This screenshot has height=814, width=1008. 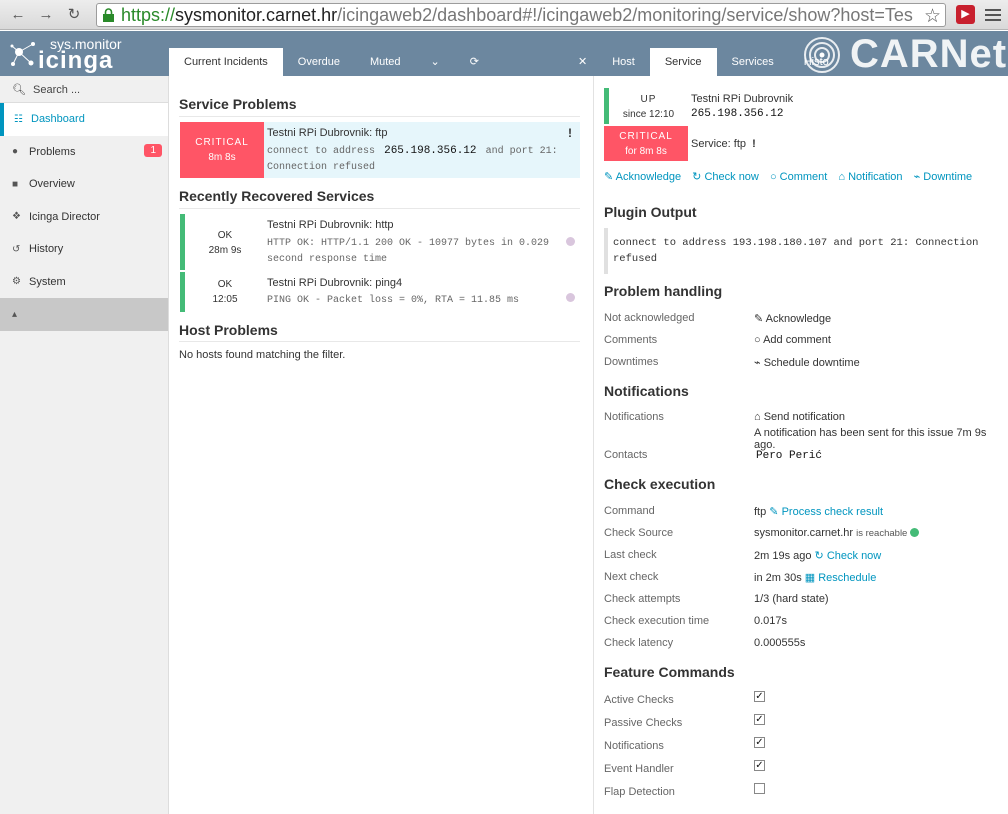 I want to click on history-icon: ↺, so click(x=16, y=249).